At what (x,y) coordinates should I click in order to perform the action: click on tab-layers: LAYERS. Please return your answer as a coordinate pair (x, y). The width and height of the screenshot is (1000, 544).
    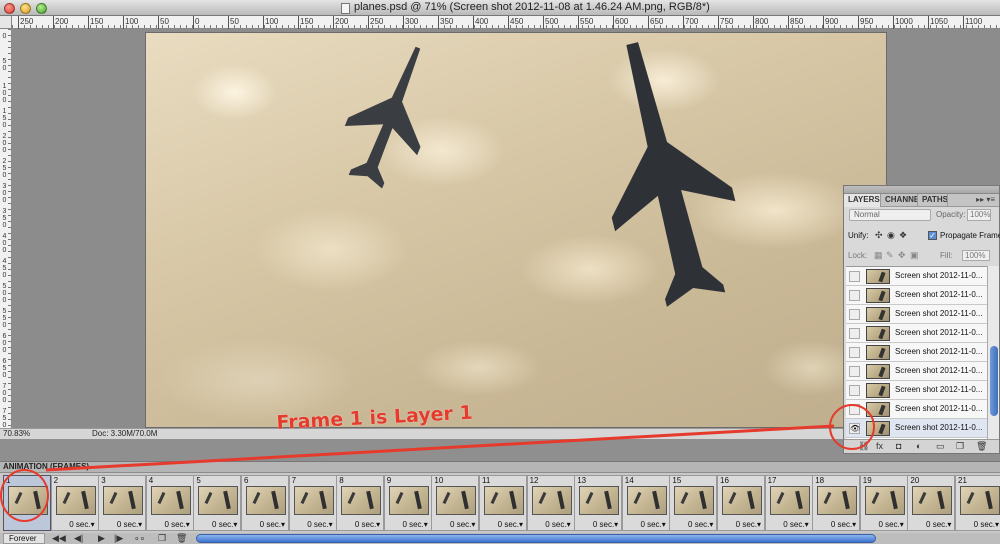
    Looking at the image, I should click on (862, 200).